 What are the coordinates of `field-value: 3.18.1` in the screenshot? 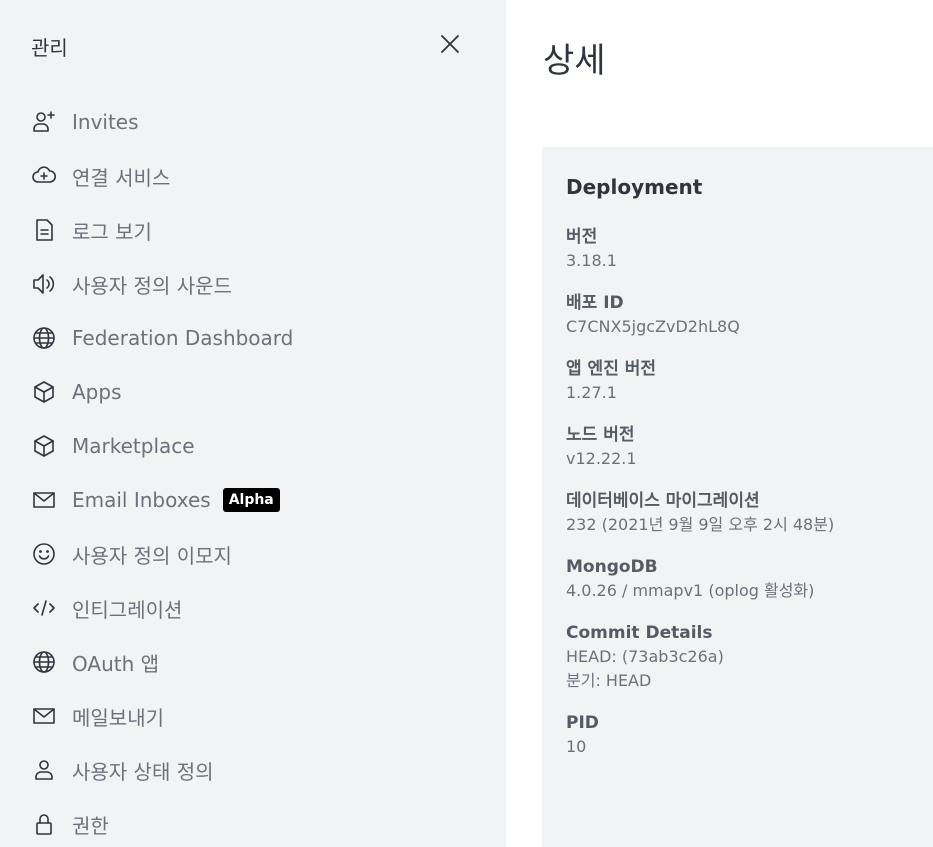 It's located at (591, 260).